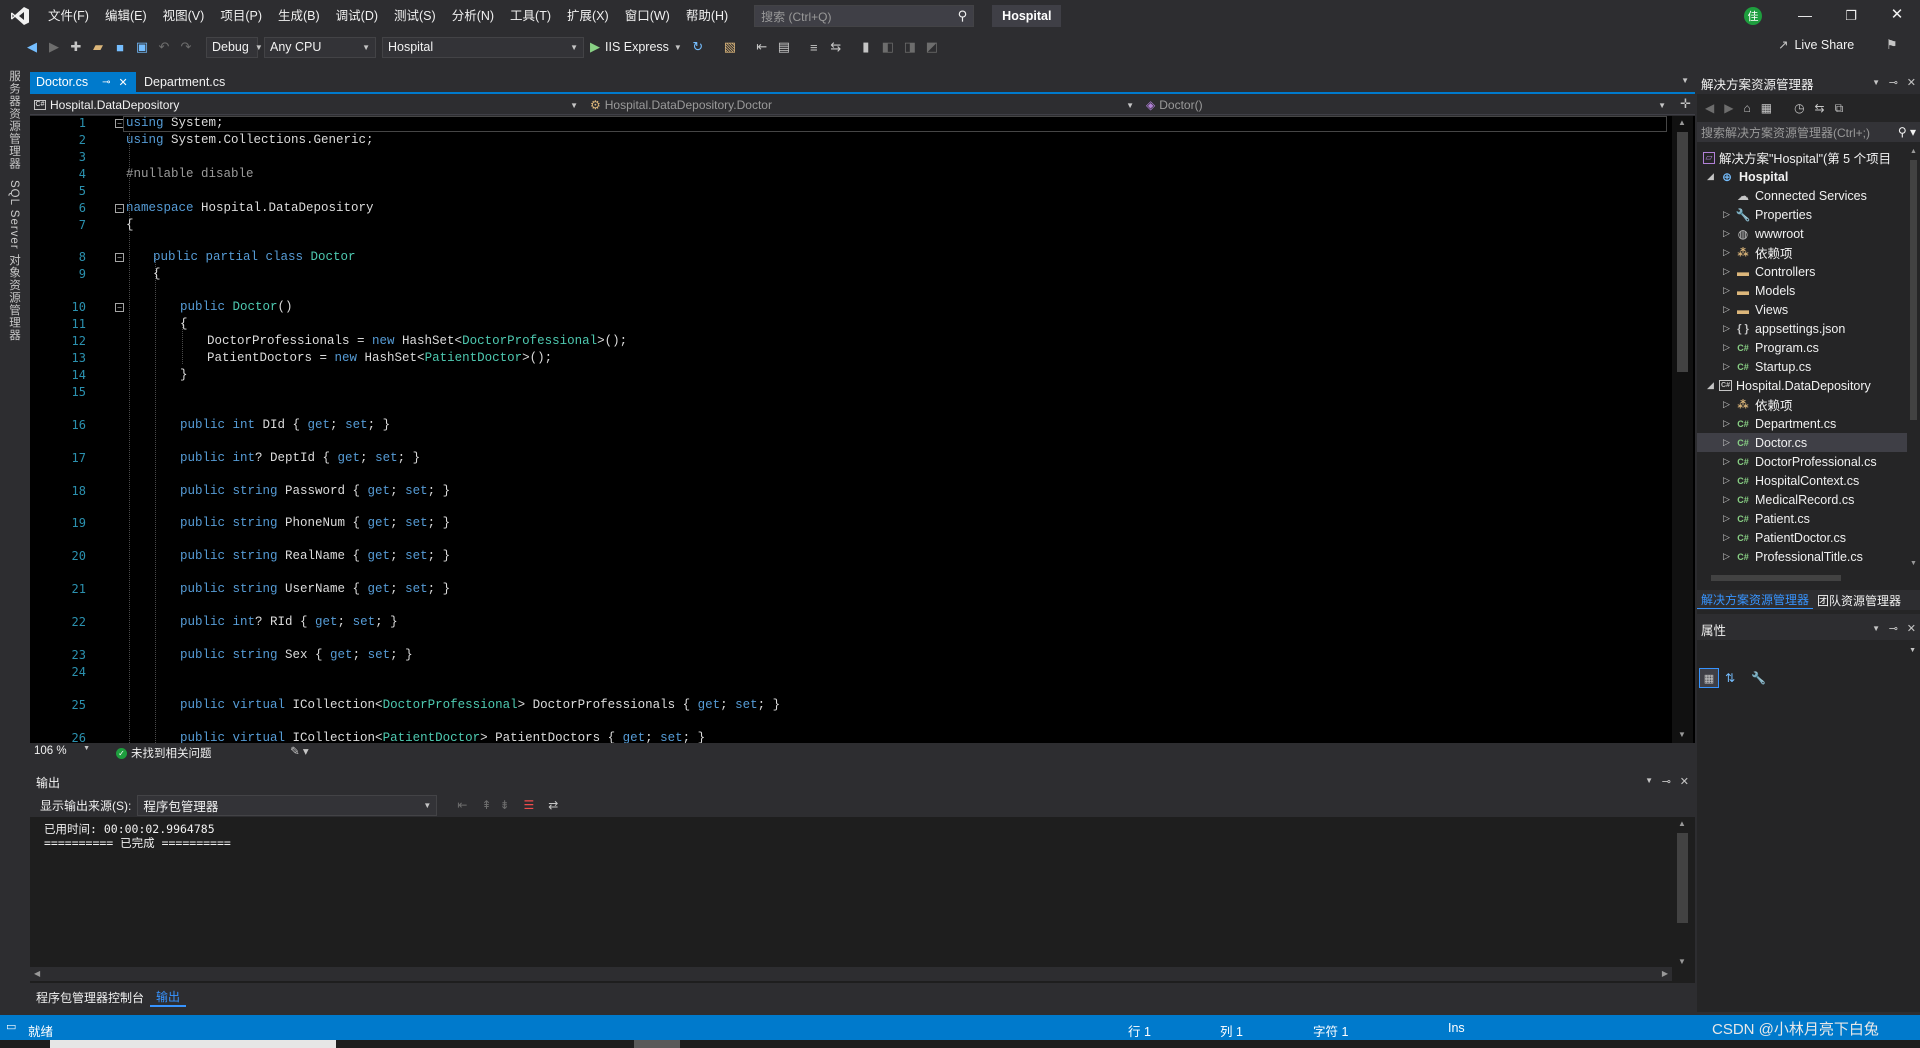 This screenshot has width=1920, height=1048. Describe the element at coordinates (37, 973) in the screenshot. I see `scroll-left-icon: ◀` at that location.